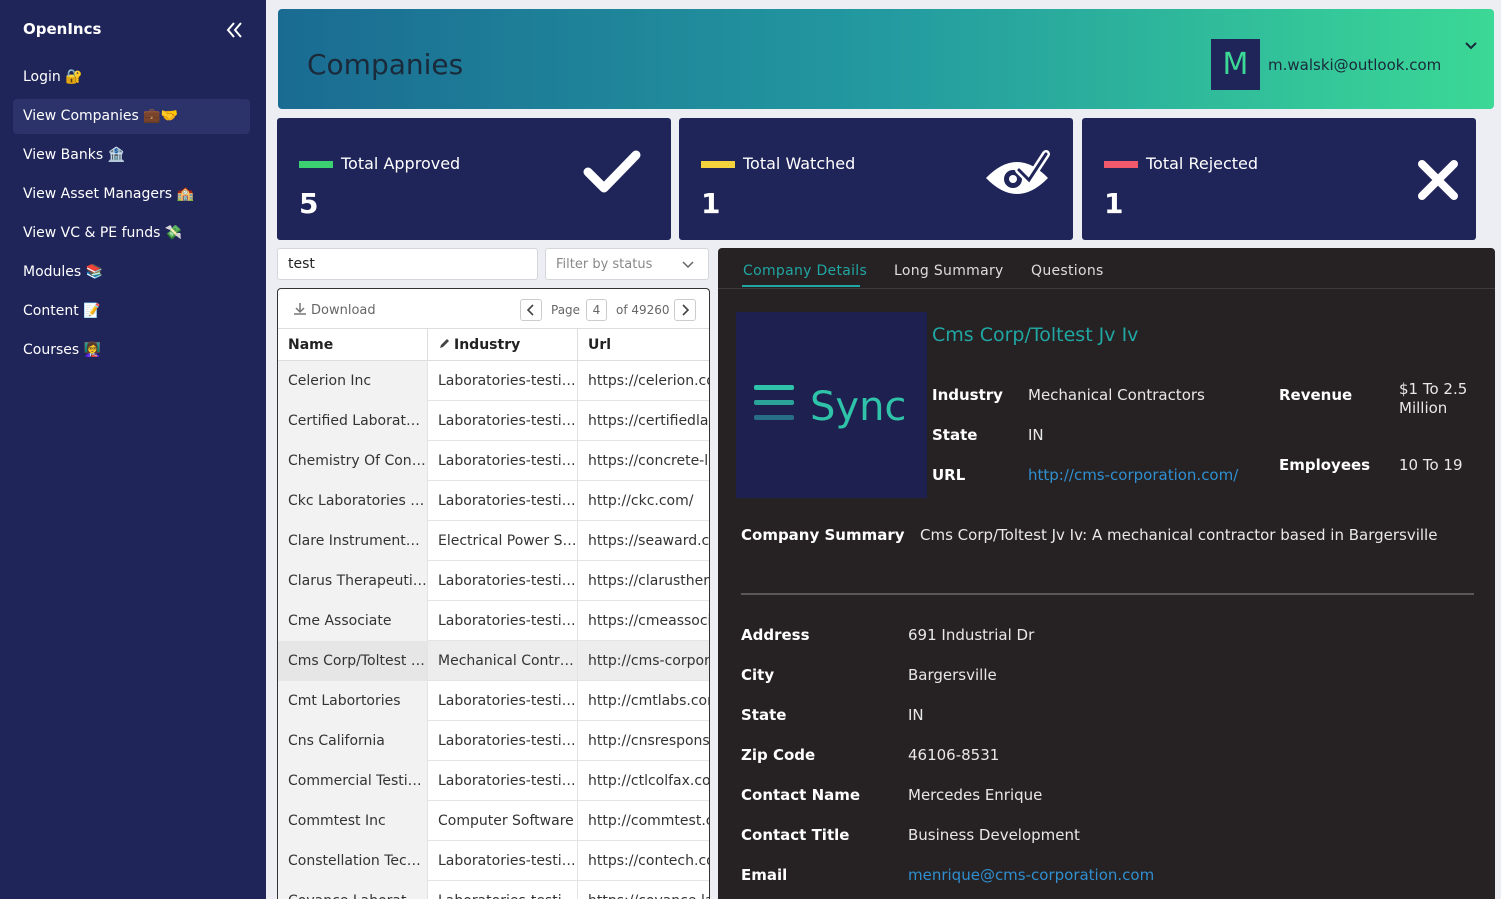  I want to click on page-total: of 49260, so click(643, 310).